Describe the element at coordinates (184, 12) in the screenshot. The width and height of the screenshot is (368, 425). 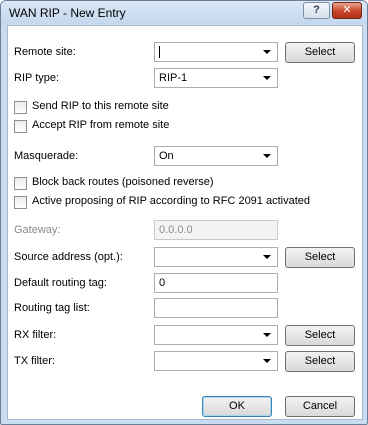
I see `title-bar: WAN RIP - New Entry ? ✕` at that location.